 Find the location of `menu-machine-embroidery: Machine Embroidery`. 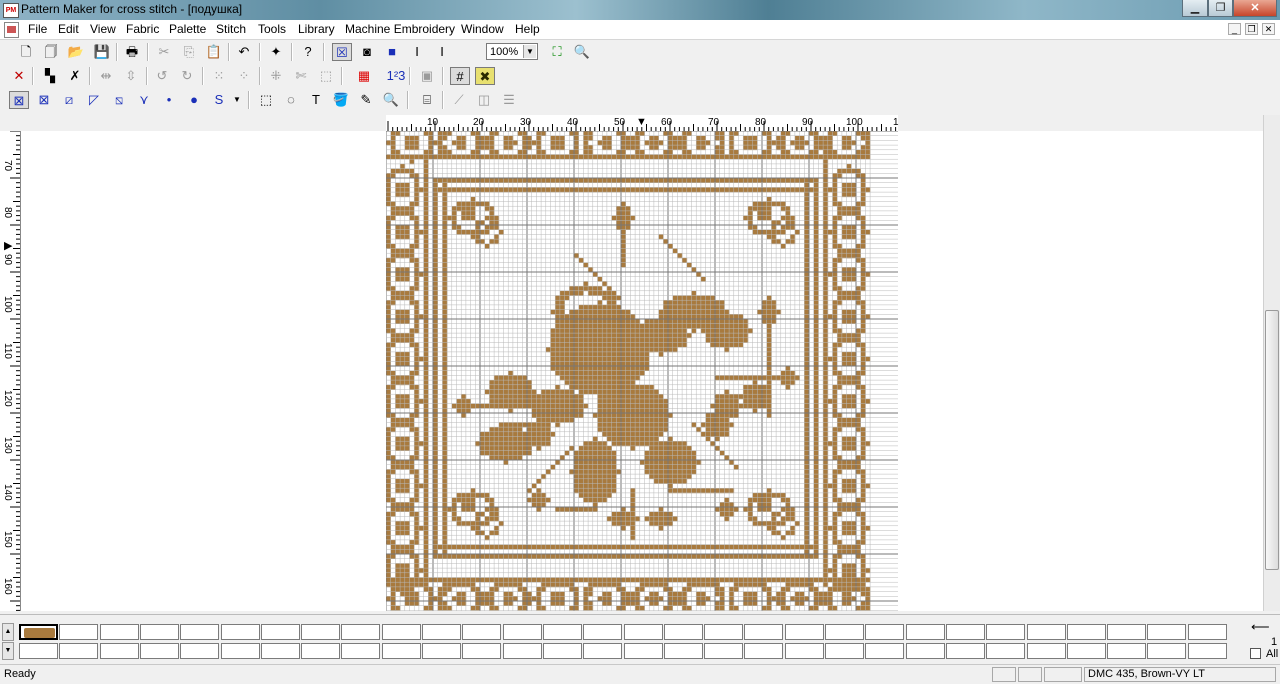

menu-machine-embroidery: Machine Embroidery is located at coordinates (400, 29).